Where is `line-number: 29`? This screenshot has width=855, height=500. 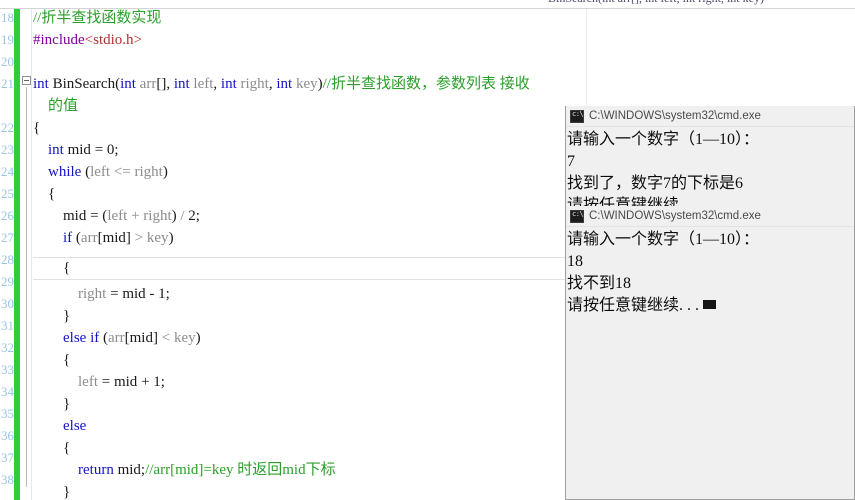
line-number: 29 is located at coordinates (7, 281).